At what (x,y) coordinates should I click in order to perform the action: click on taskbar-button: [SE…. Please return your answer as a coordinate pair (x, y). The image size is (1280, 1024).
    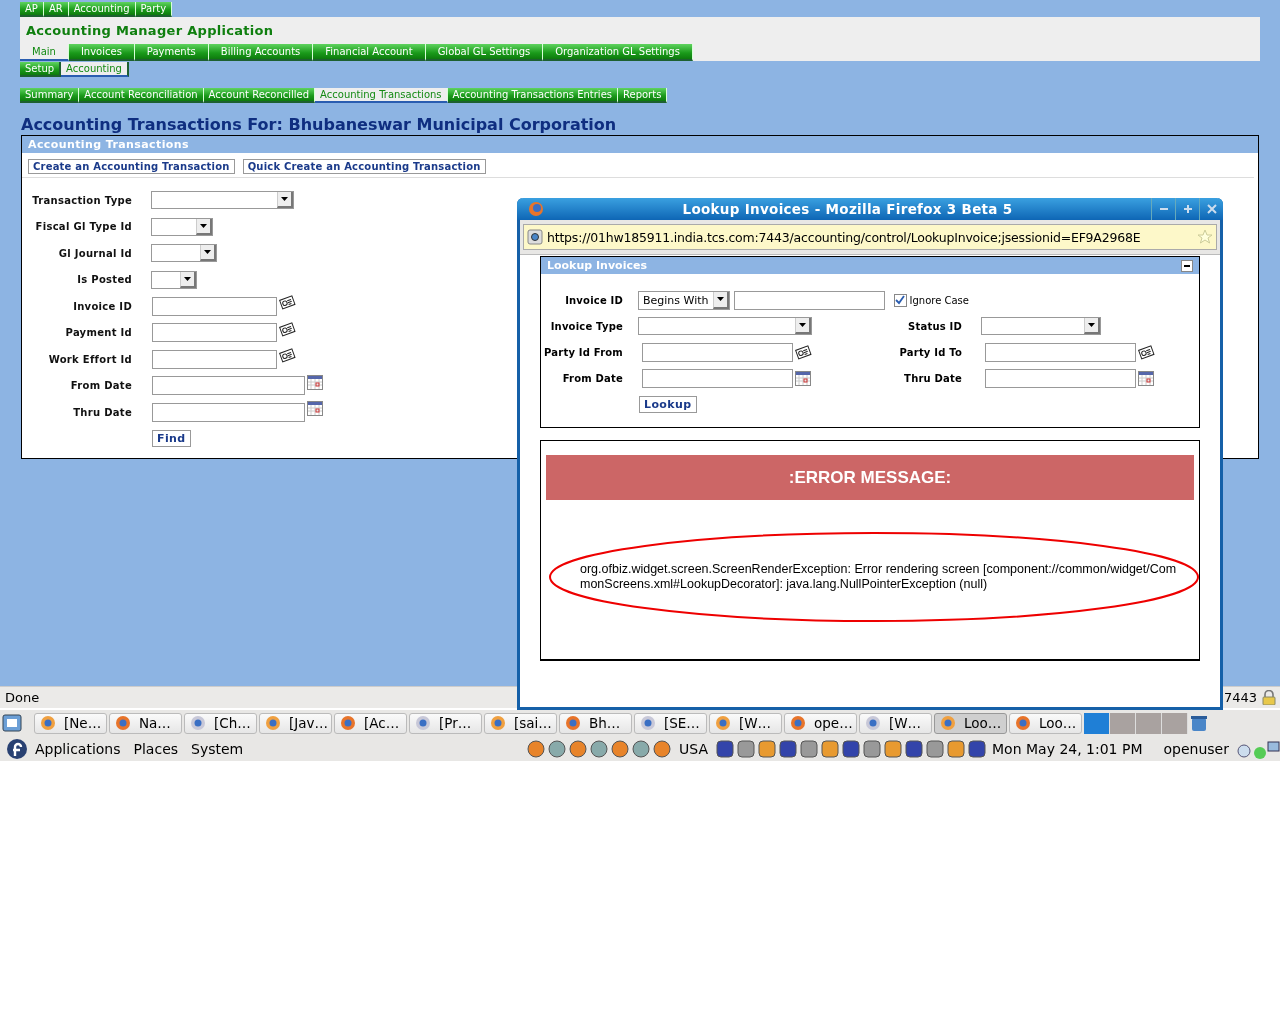
    Looking at the image, I should click on (670, 723).